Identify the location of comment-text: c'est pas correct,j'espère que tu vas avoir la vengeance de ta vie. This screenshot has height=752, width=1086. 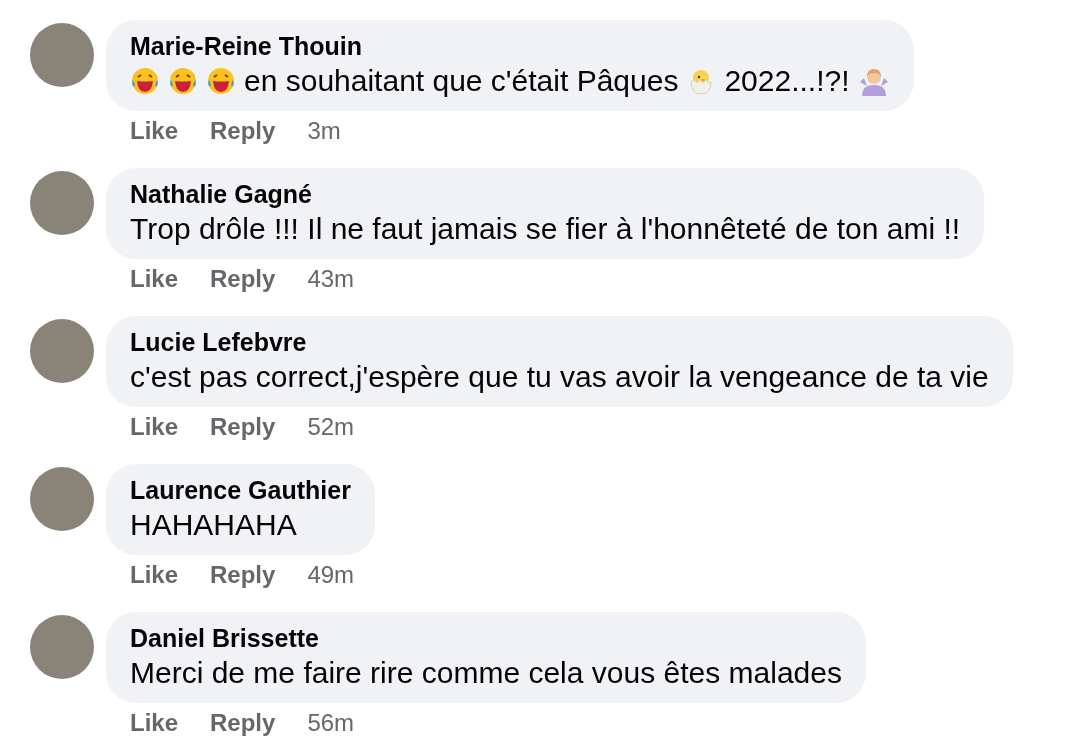
(559, 377).